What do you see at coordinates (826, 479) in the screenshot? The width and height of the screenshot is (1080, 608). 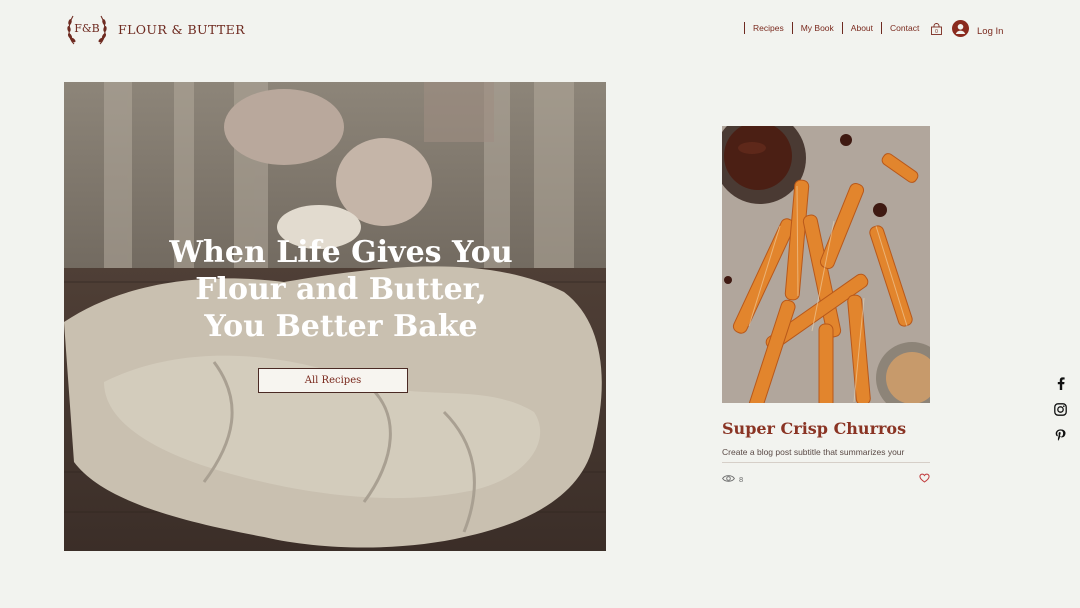 I see `post-stats: 8` at bounding box center [826, 479].